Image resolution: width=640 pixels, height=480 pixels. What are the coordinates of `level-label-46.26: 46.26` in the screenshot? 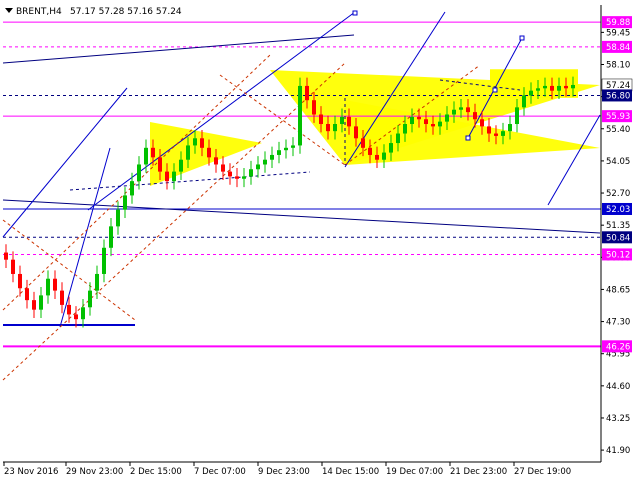 It's located at (618, 347).